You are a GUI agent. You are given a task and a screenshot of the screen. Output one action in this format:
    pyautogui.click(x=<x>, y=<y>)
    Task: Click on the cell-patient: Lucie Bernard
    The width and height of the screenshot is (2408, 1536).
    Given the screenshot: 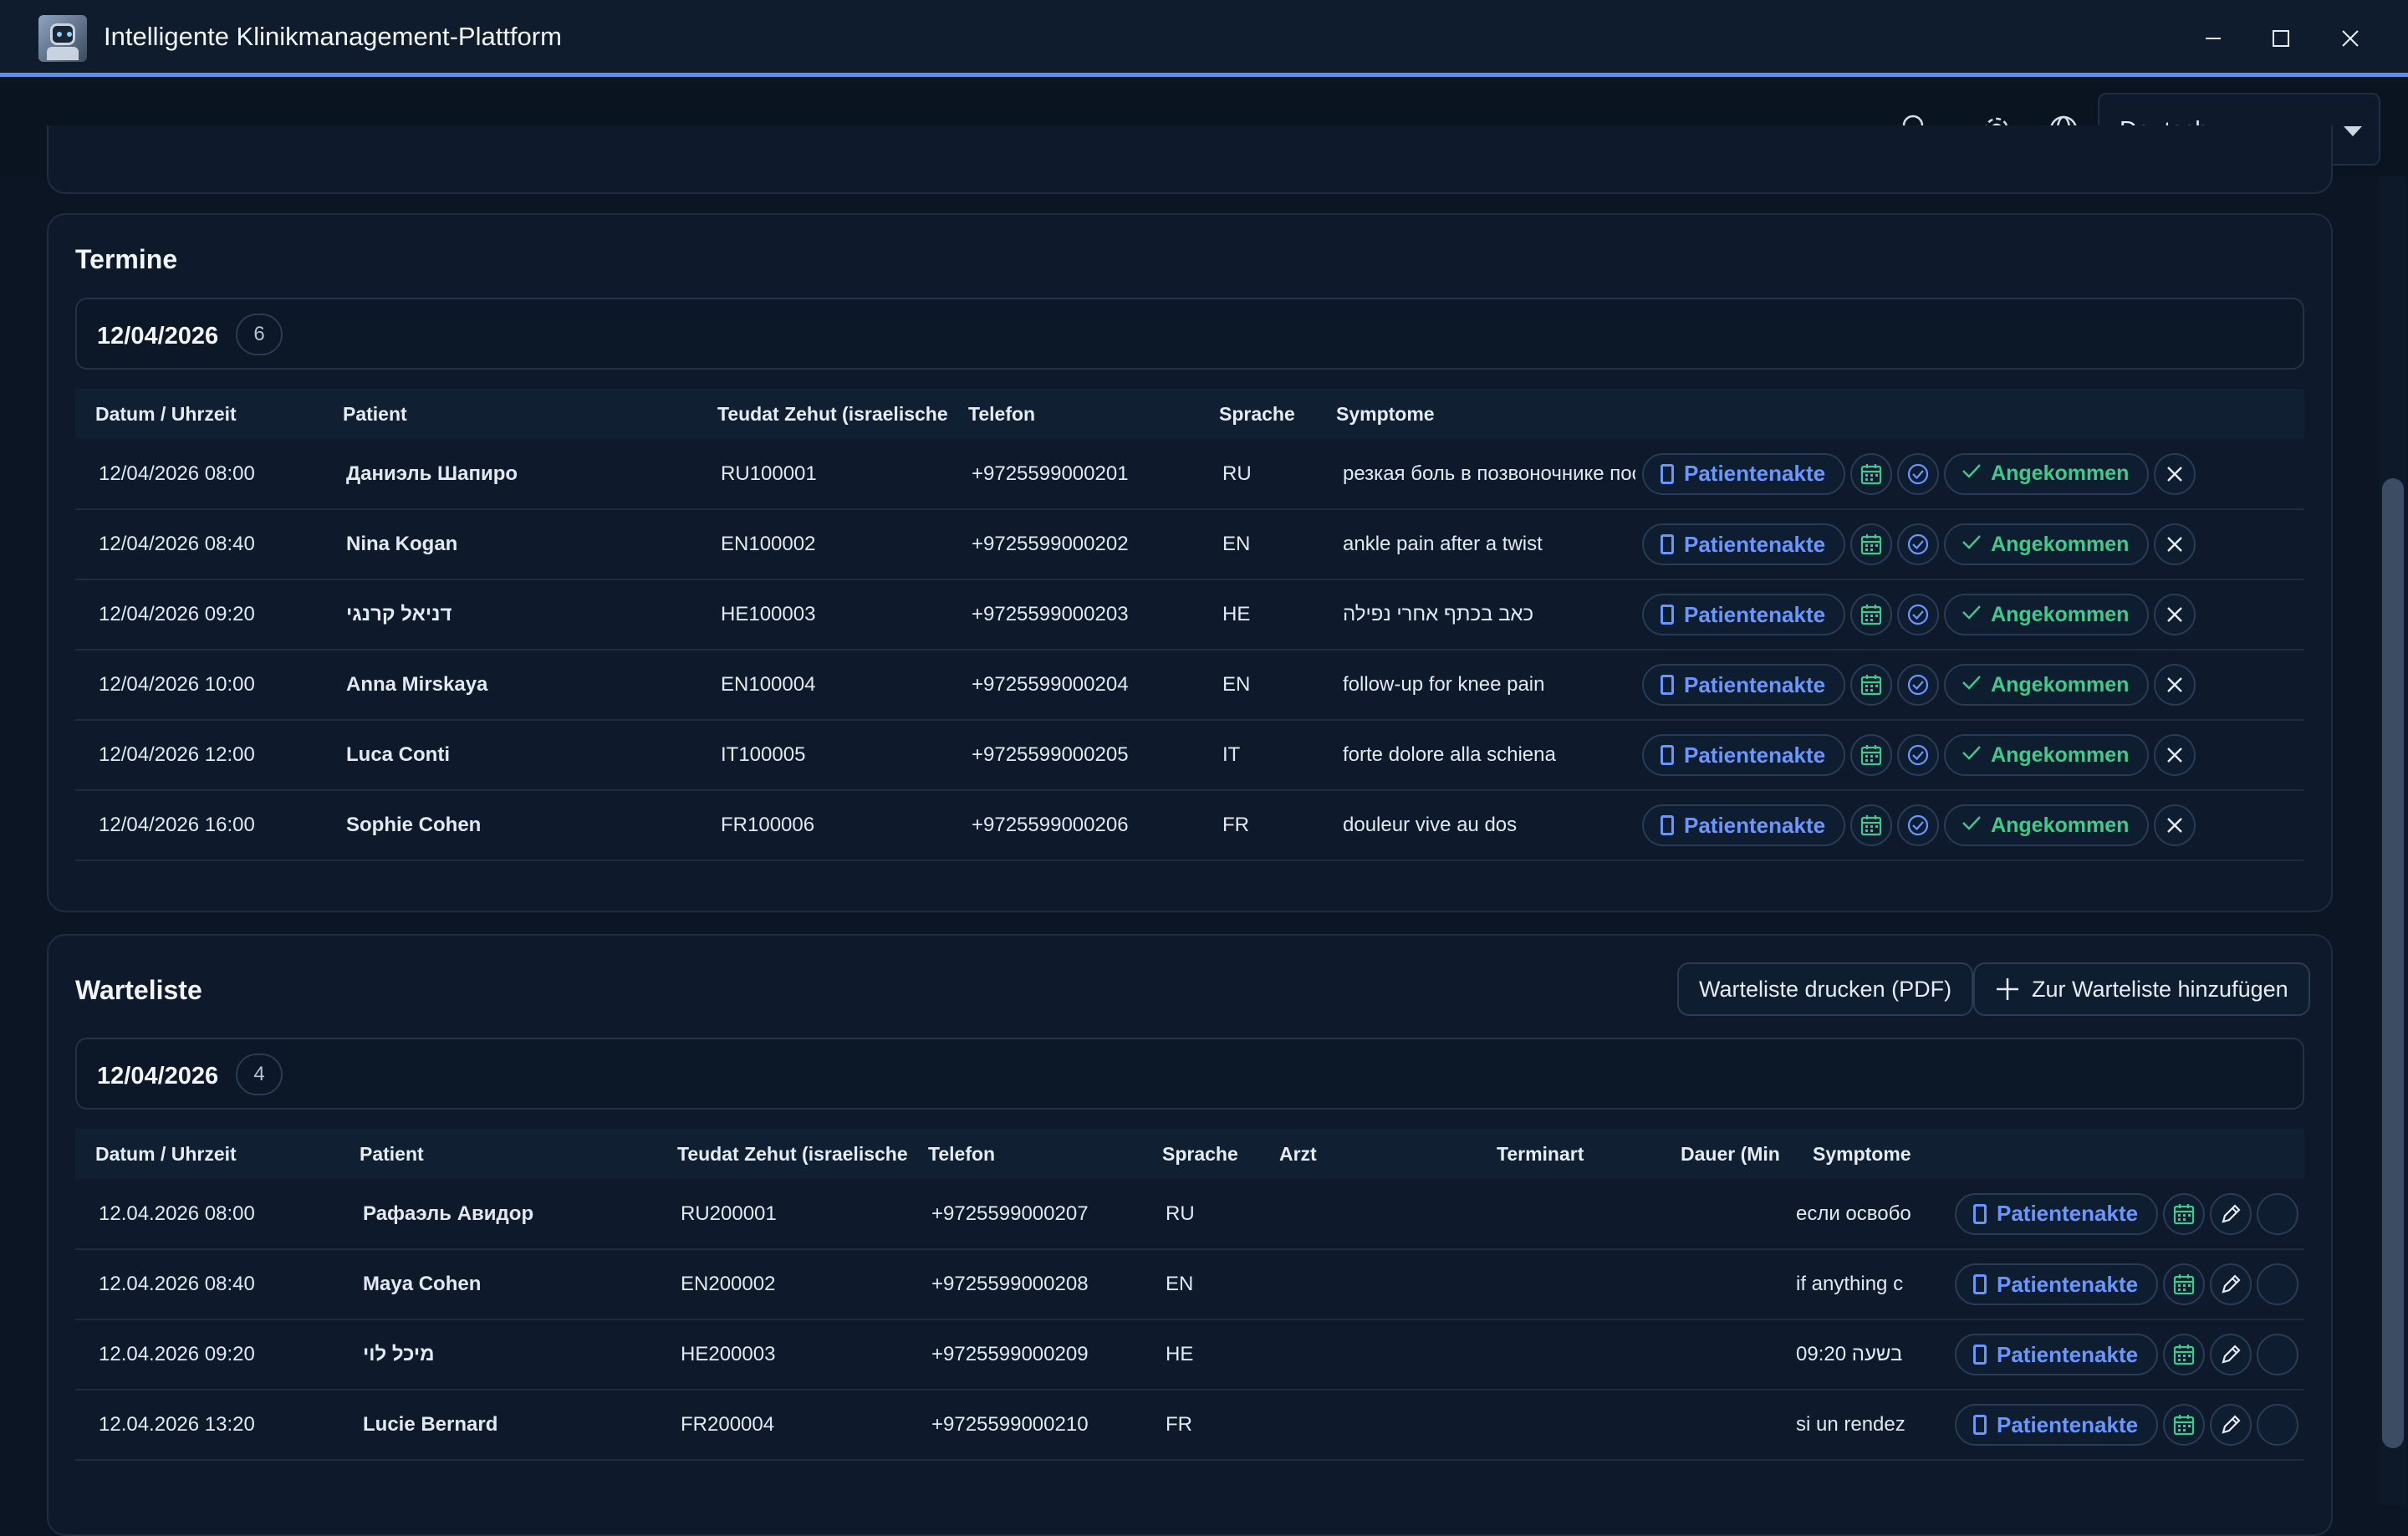 What is the action you would take?
    pyautogui.click(x=498, y=1425)
    